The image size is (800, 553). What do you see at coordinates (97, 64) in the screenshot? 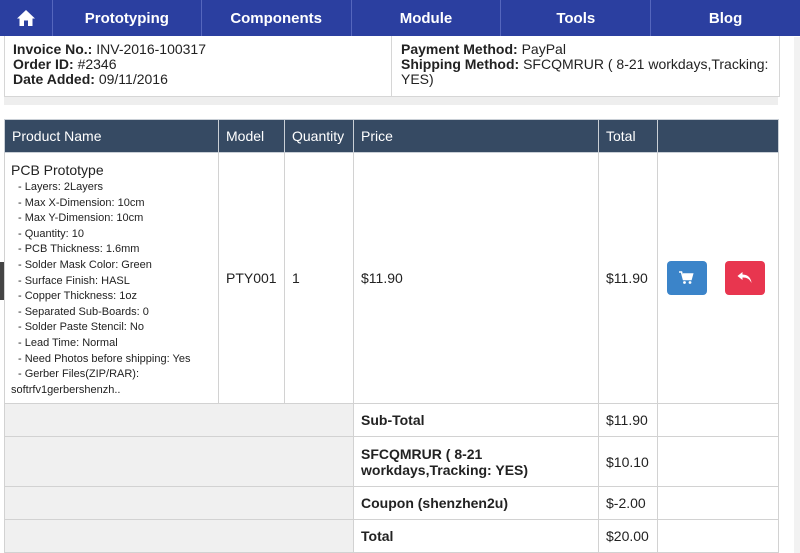
I see `order-id-value: #2346` at bounding box center [97, 64].